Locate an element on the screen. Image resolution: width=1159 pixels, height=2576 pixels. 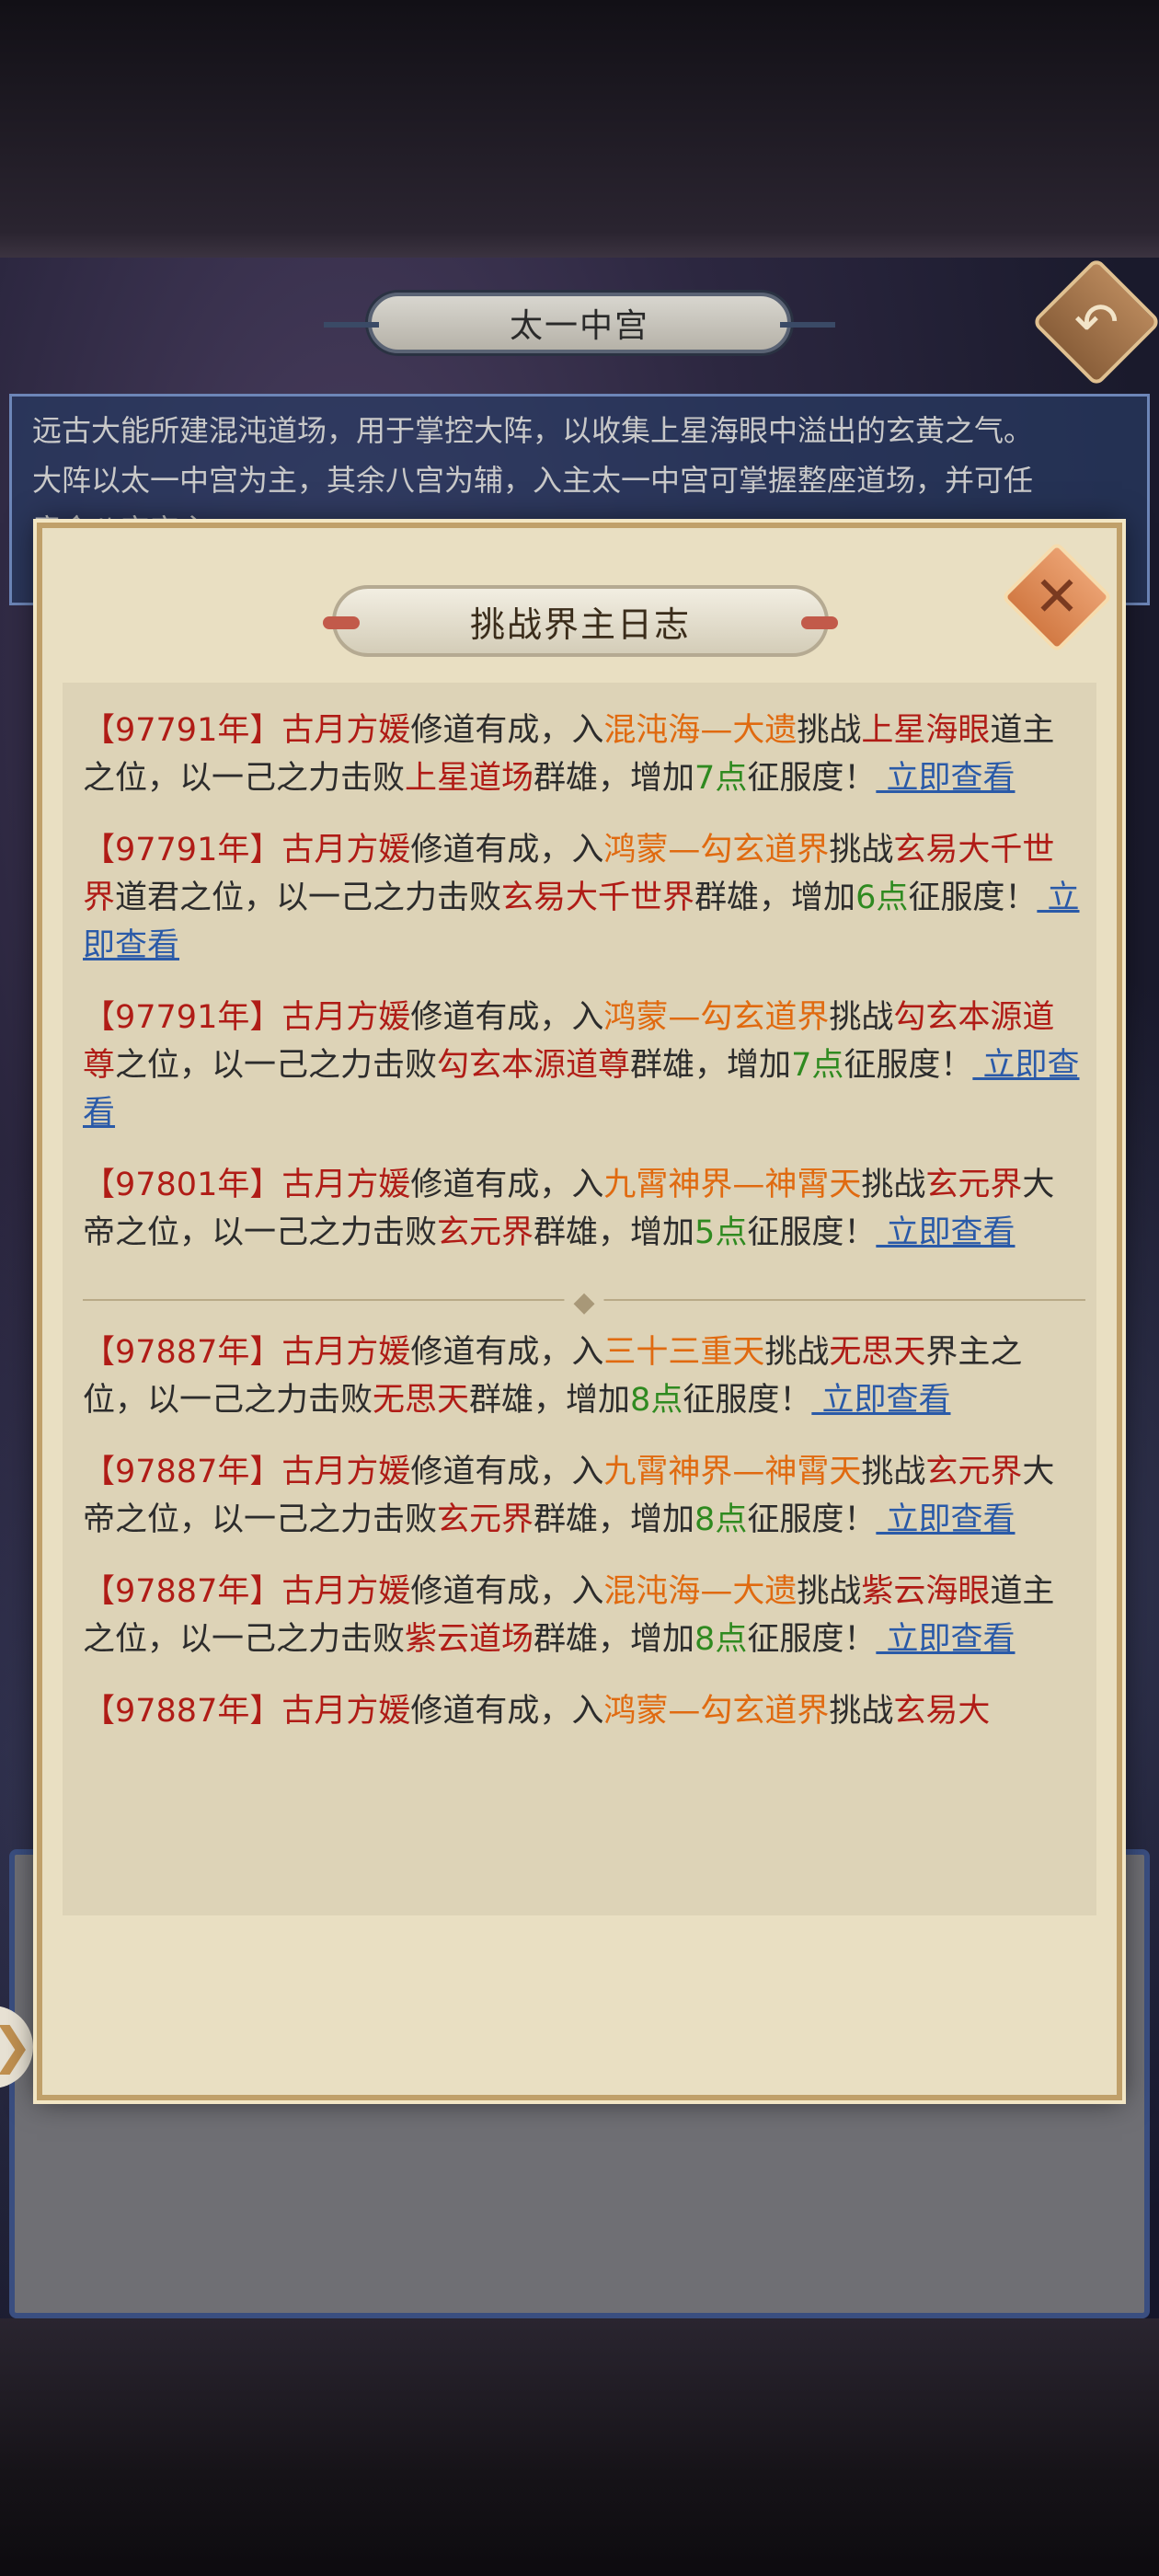
entry-defeated: 无思天 is located at coordinates (421, 1400).